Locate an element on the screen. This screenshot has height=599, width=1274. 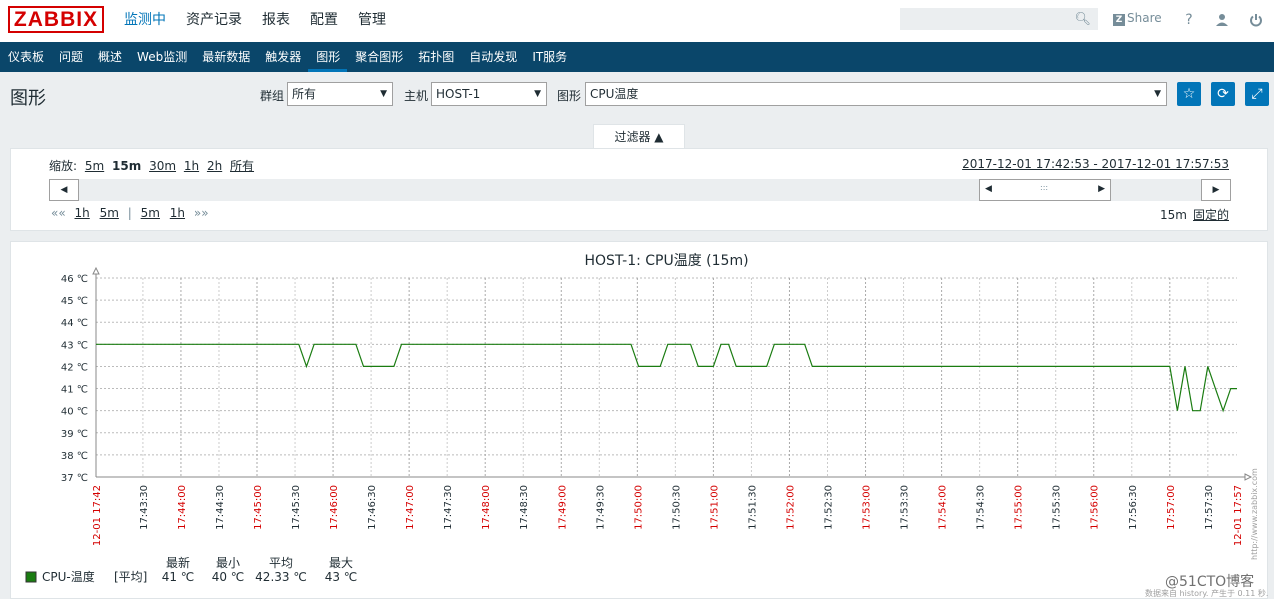
subnav-overview: 概述 is located at coordinates (109, 57).